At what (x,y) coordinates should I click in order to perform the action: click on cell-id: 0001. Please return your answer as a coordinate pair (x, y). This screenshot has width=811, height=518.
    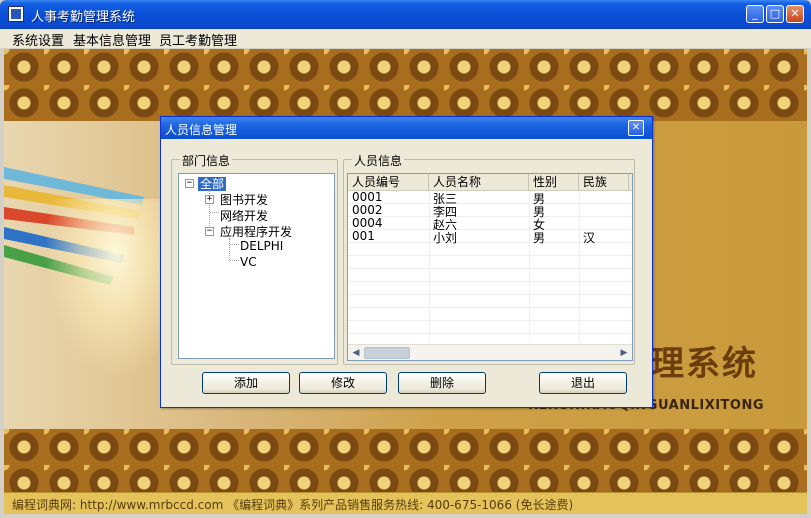
    Looking at the image, I should click on (367, 197).